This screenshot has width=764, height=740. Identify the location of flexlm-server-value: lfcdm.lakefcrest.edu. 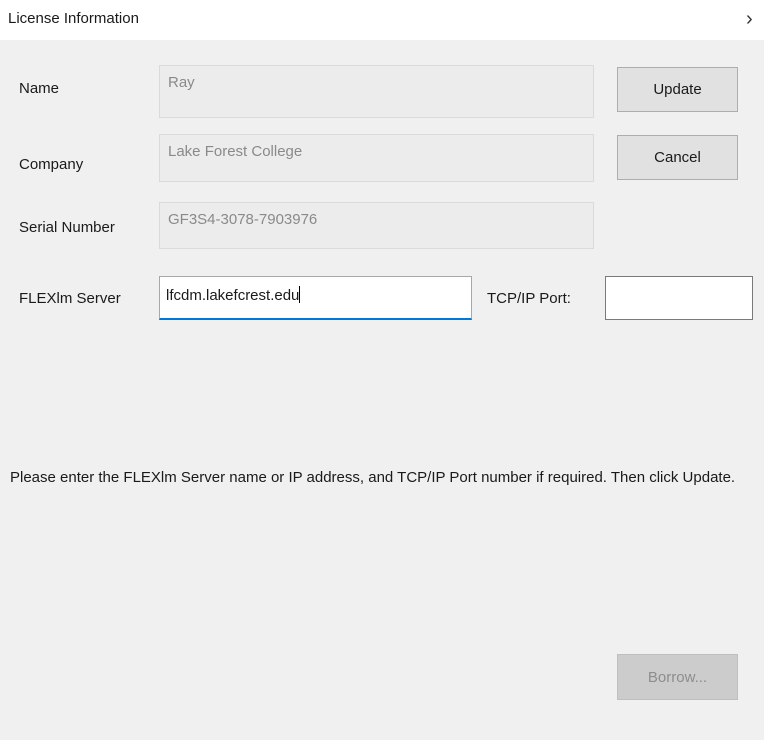
(233, 295).